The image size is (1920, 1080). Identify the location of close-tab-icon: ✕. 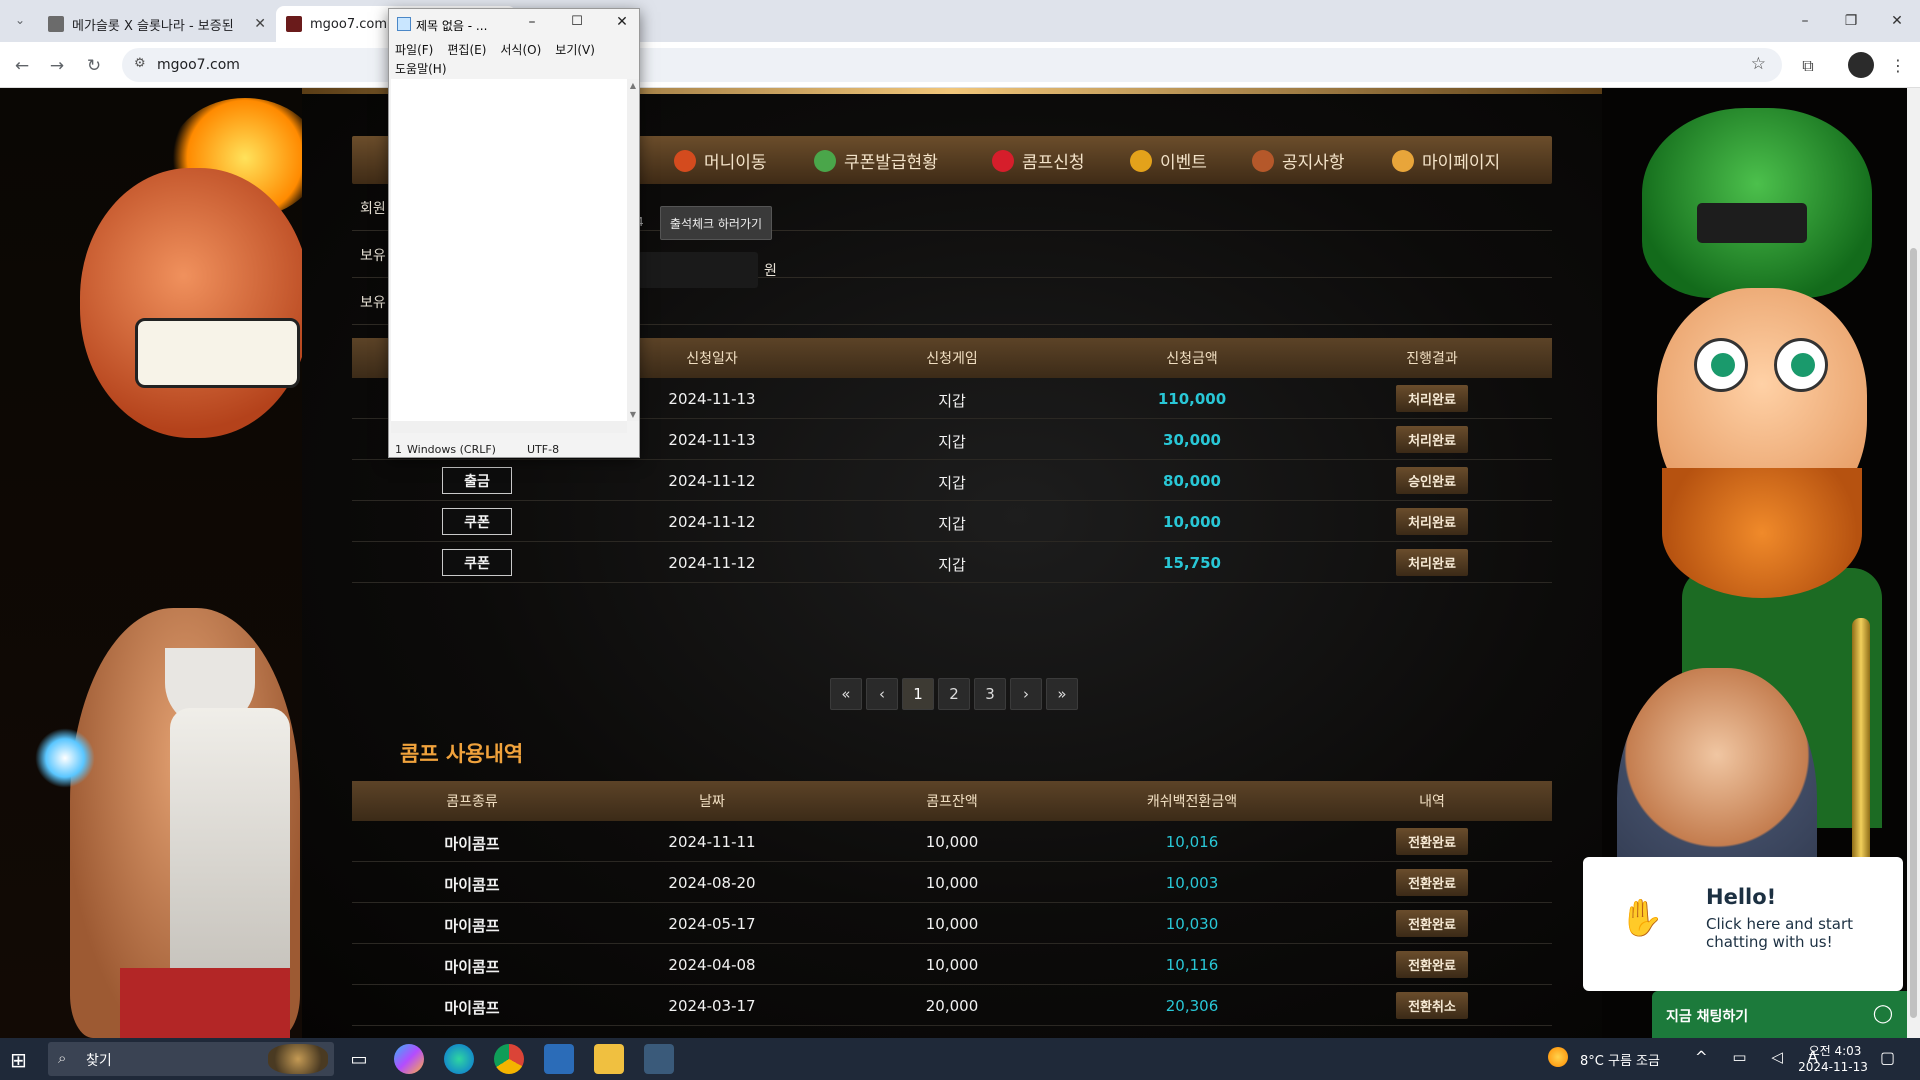
(260, 24).